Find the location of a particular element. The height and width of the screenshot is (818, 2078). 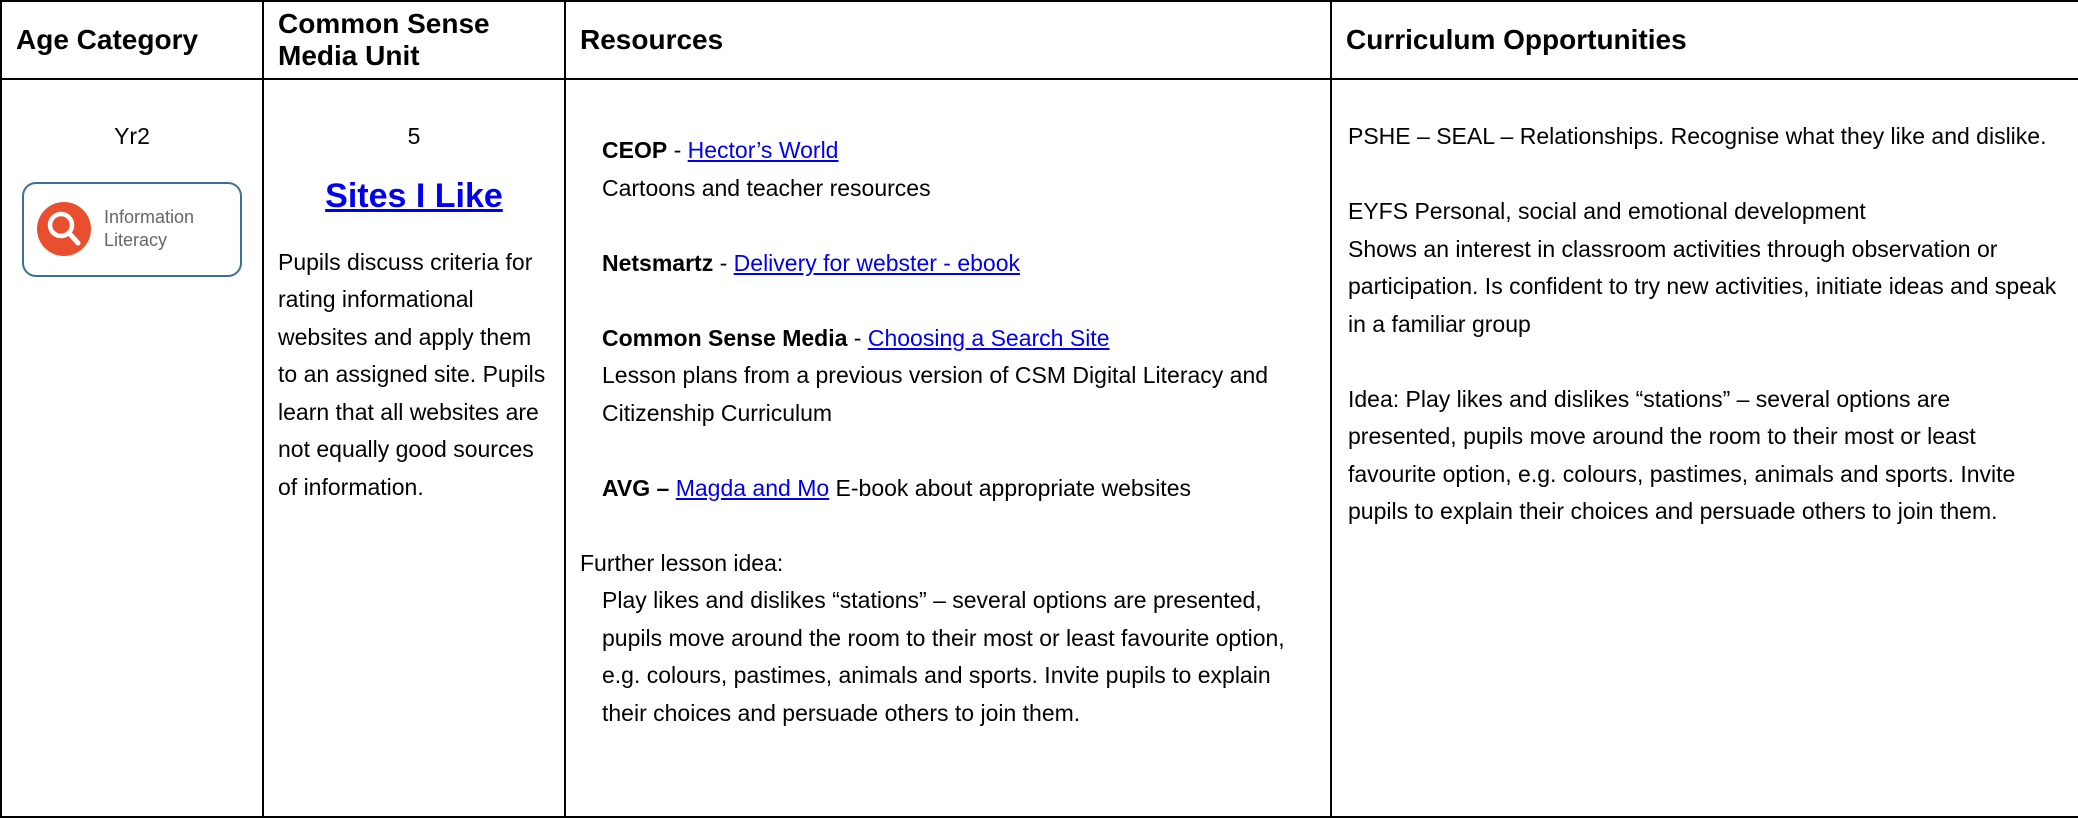

badge-label-line2: Literacy is located at coordinates (136, 240).